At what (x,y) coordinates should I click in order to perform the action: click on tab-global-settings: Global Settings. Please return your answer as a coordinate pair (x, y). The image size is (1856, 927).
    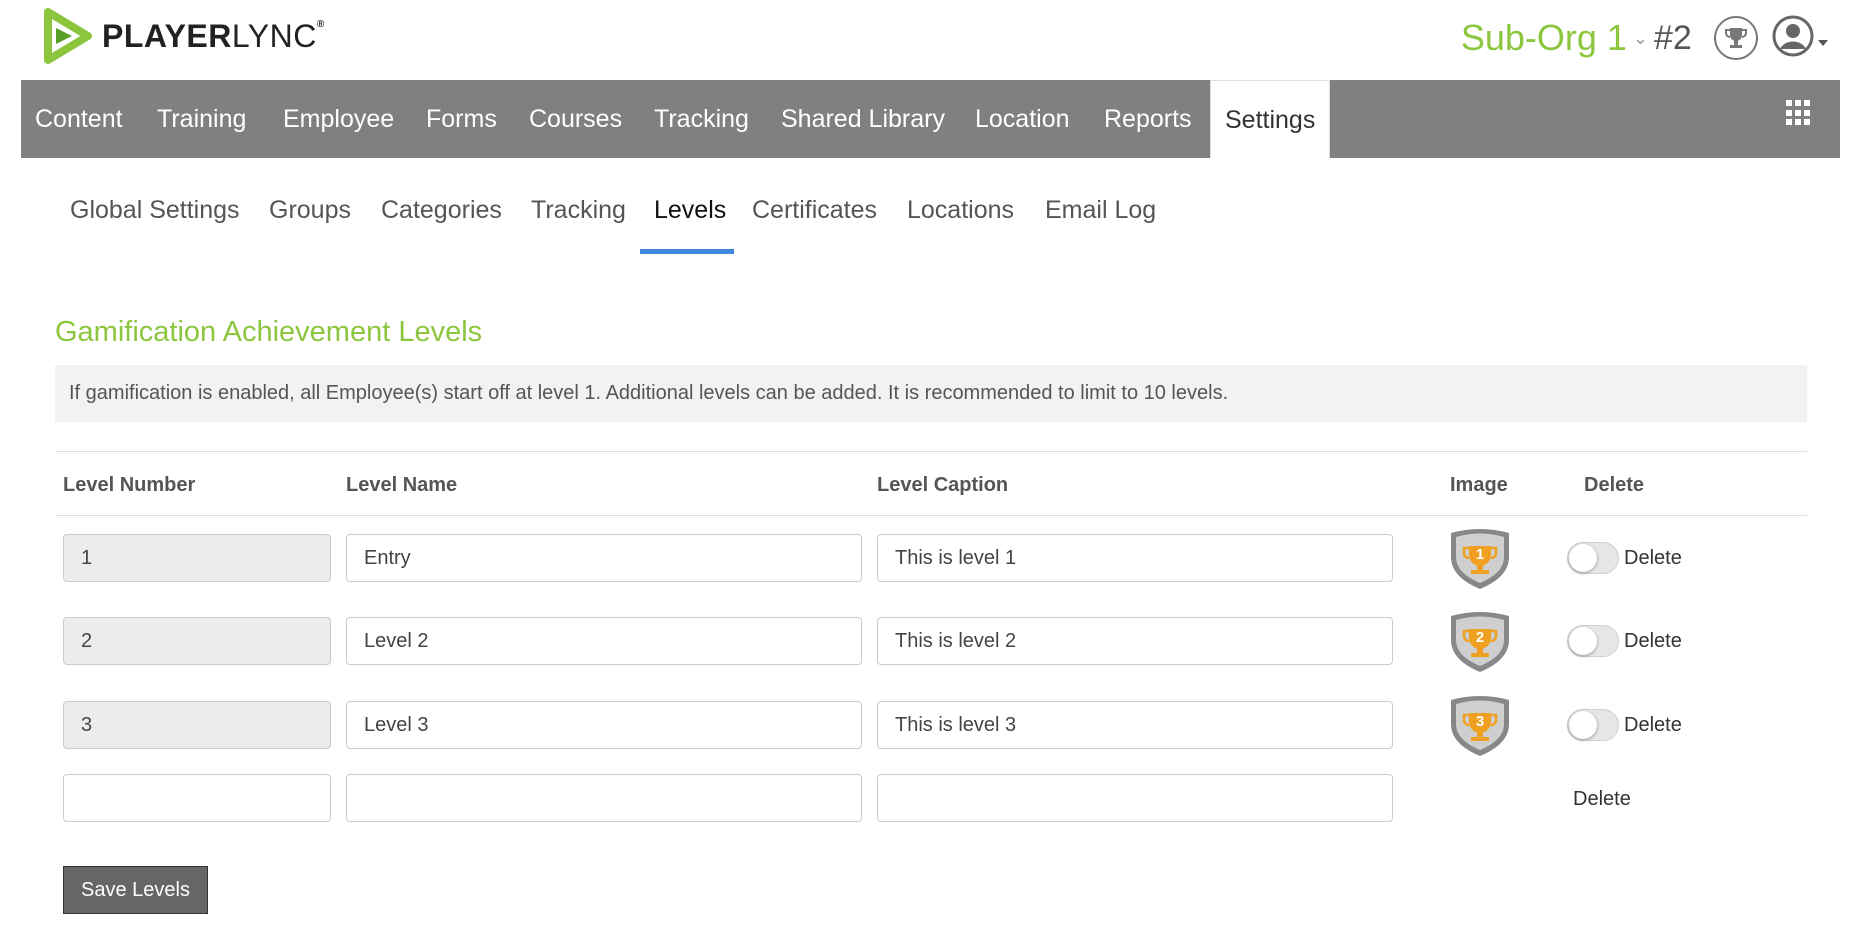
    Looking at the image, I should click on (155, 210).